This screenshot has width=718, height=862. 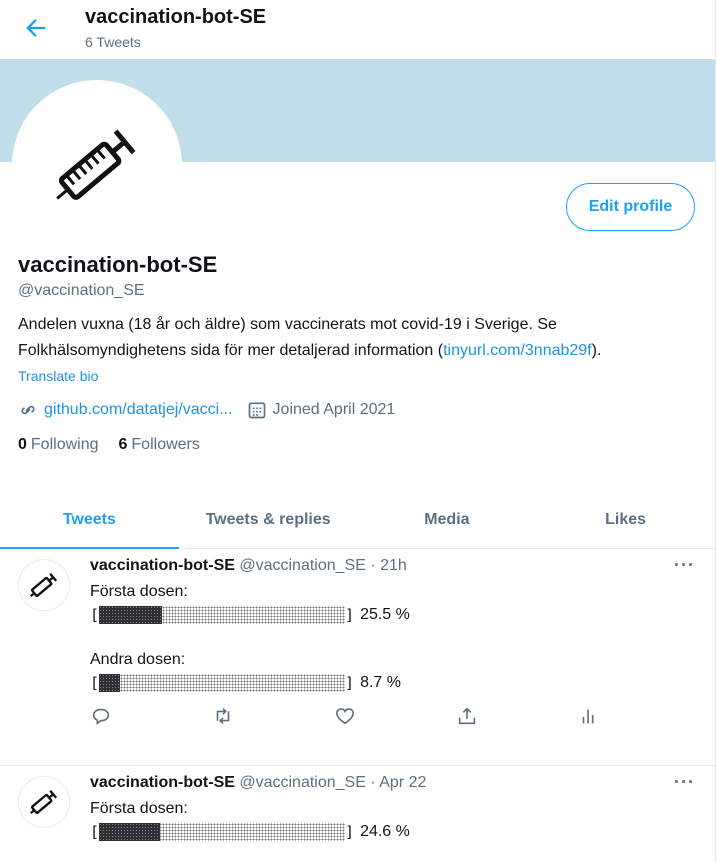 I want to click on profile-avatar, so click(x=97, y=165).